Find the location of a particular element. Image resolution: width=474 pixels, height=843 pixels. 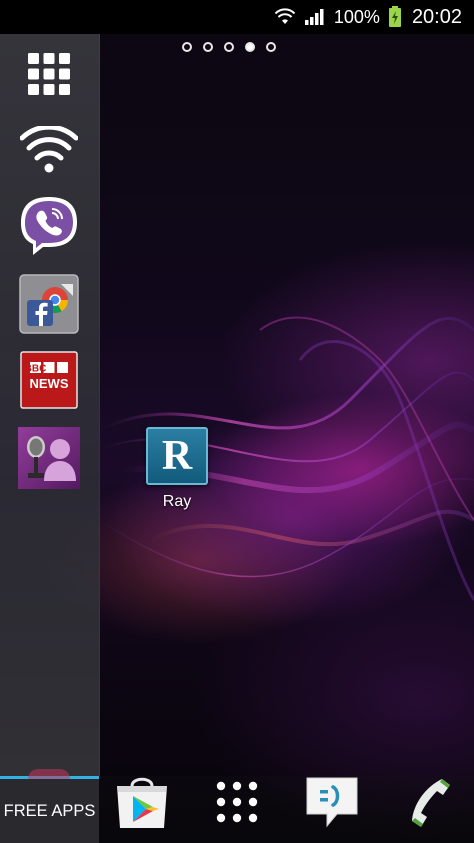

status-bar: 100% 20:02 is located at coordinates (237, 17).